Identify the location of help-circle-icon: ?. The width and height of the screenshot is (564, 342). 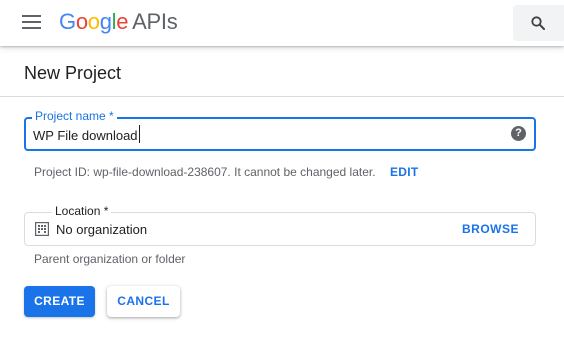
(518, 133).